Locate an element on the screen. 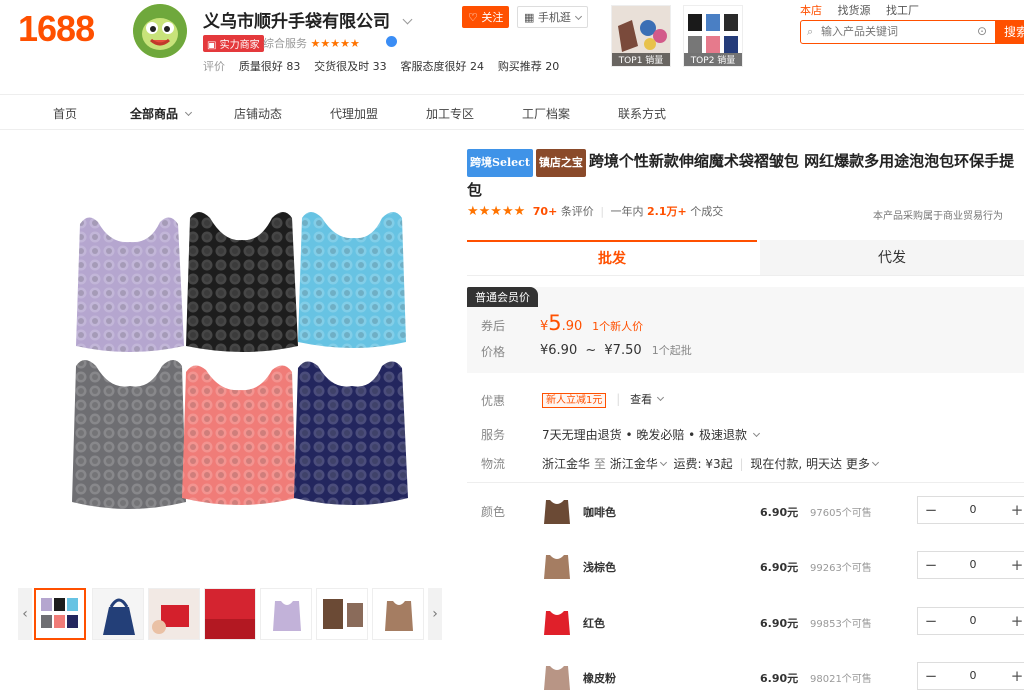 The image size is (1024, 693). nav-contact: 联系方式 is located at coordinates (642, 113).